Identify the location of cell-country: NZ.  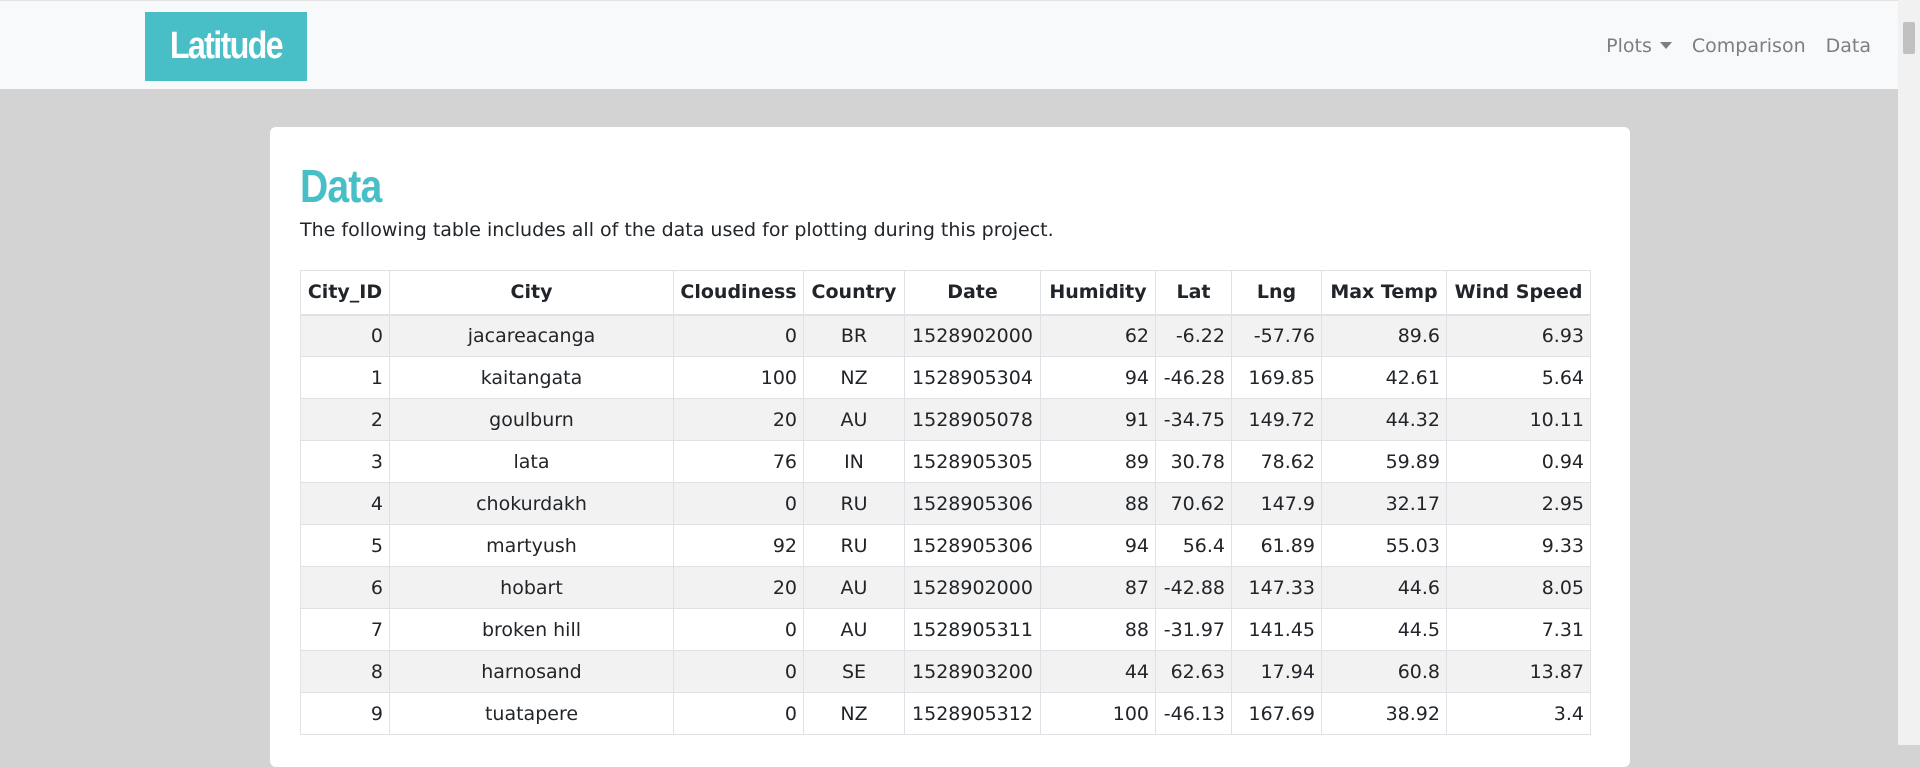
(854, 713).